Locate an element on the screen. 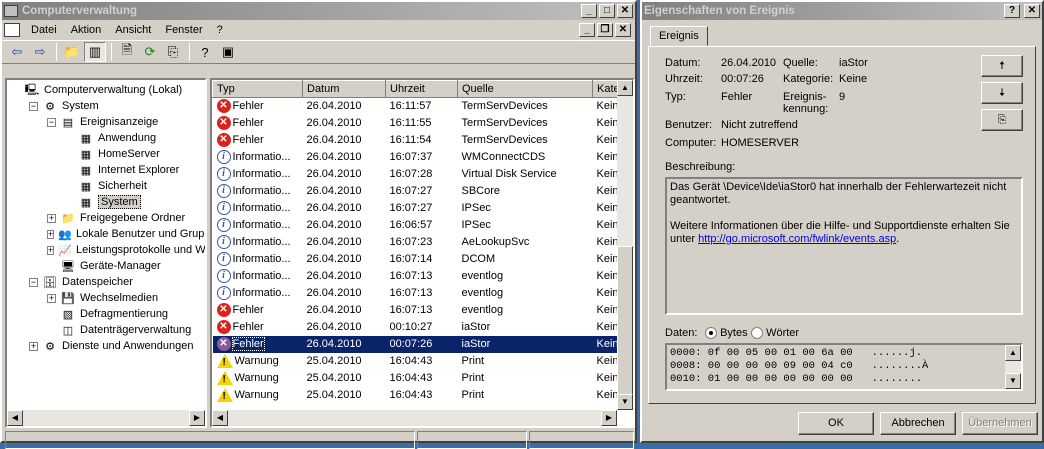 The image size is (1044, 449). next-event-button: 🠇 is located at coordinates (1002, 93).